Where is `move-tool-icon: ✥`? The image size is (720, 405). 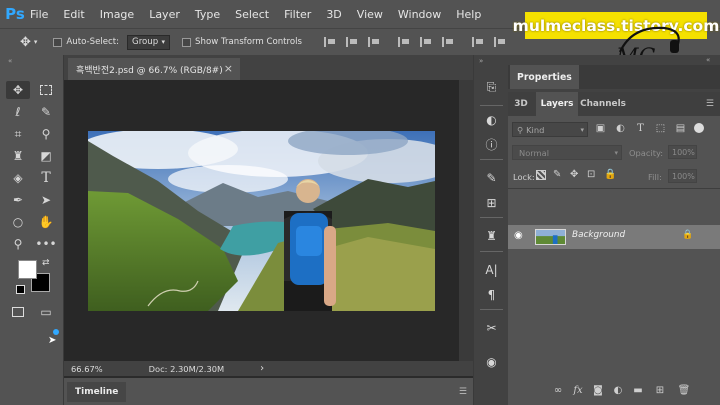 move-tool-icon: ✥ is located at coordinates (18, 90).